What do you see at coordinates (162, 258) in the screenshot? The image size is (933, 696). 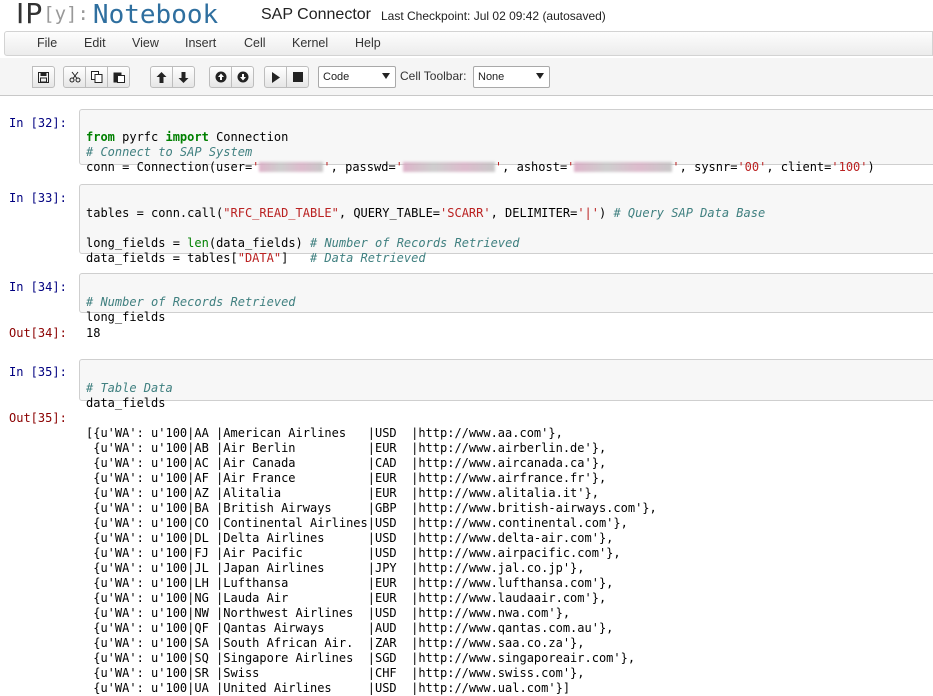 I see `code-token: data_fields = tables[` at bounding box center [162, 258].